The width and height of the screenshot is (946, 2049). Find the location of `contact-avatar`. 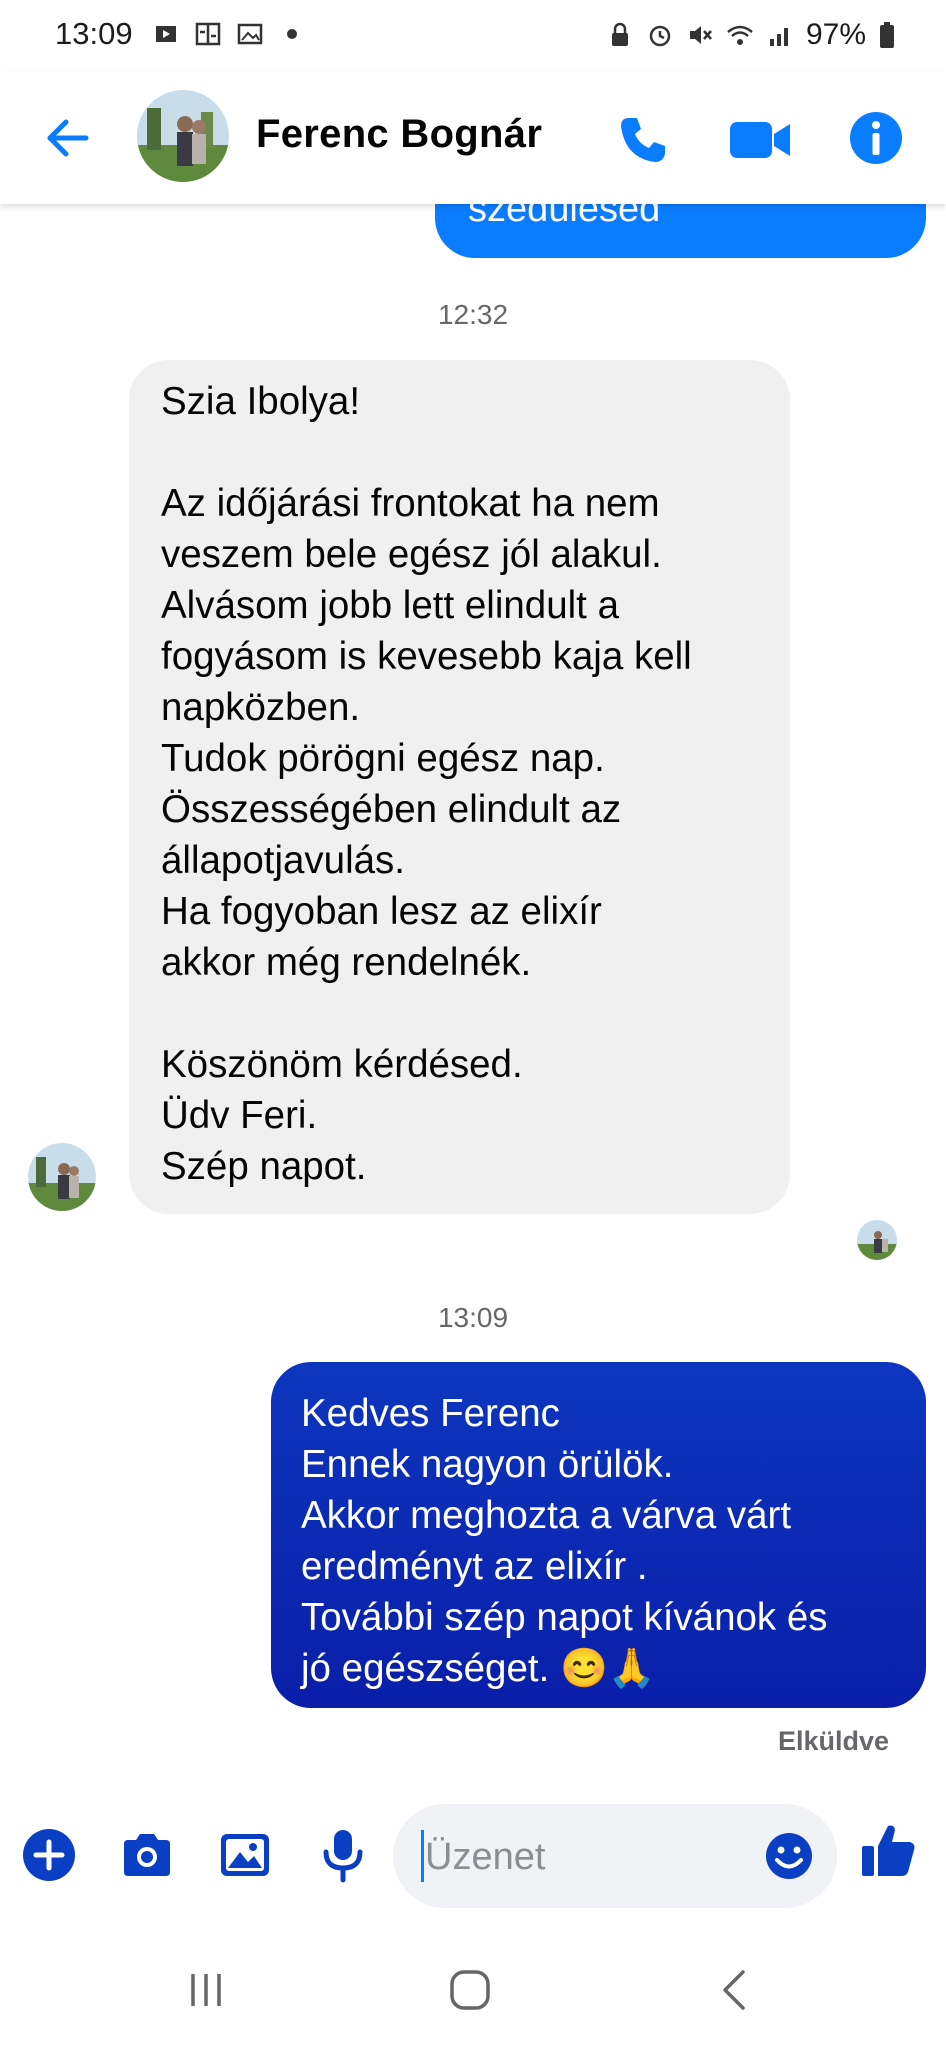

contact-avatar is located at coordinates (183, 136).